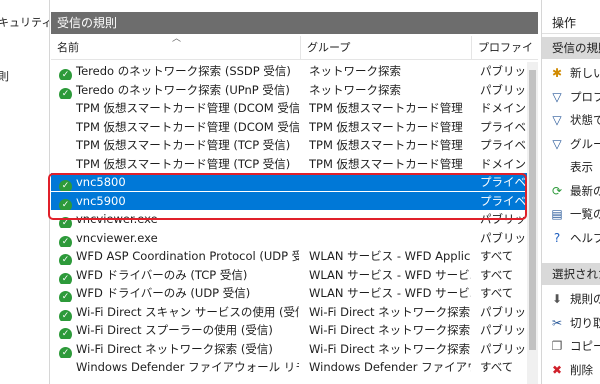  I want to click on tree-item-rules: 則, so click(4, 76).